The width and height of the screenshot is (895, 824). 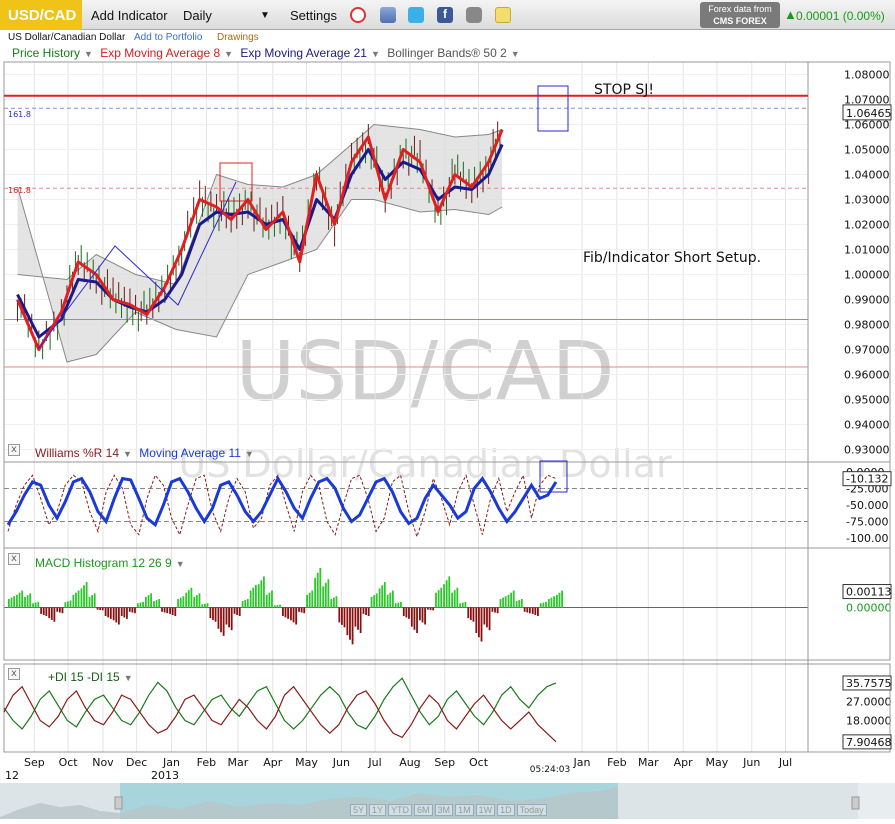 What do you see at coordinates (265, 15) in the screenshot?
I see `chevron-down-icon: ▼` at bounding box center [265, 15].